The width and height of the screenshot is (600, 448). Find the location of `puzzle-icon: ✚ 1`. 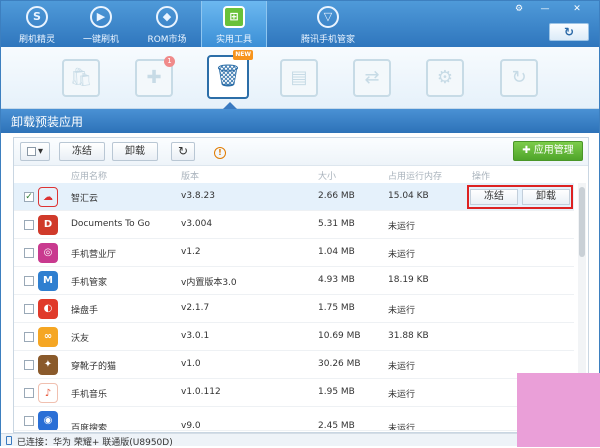

puzzle-icon: ✚ 1 is located at coordinates (155, 76).